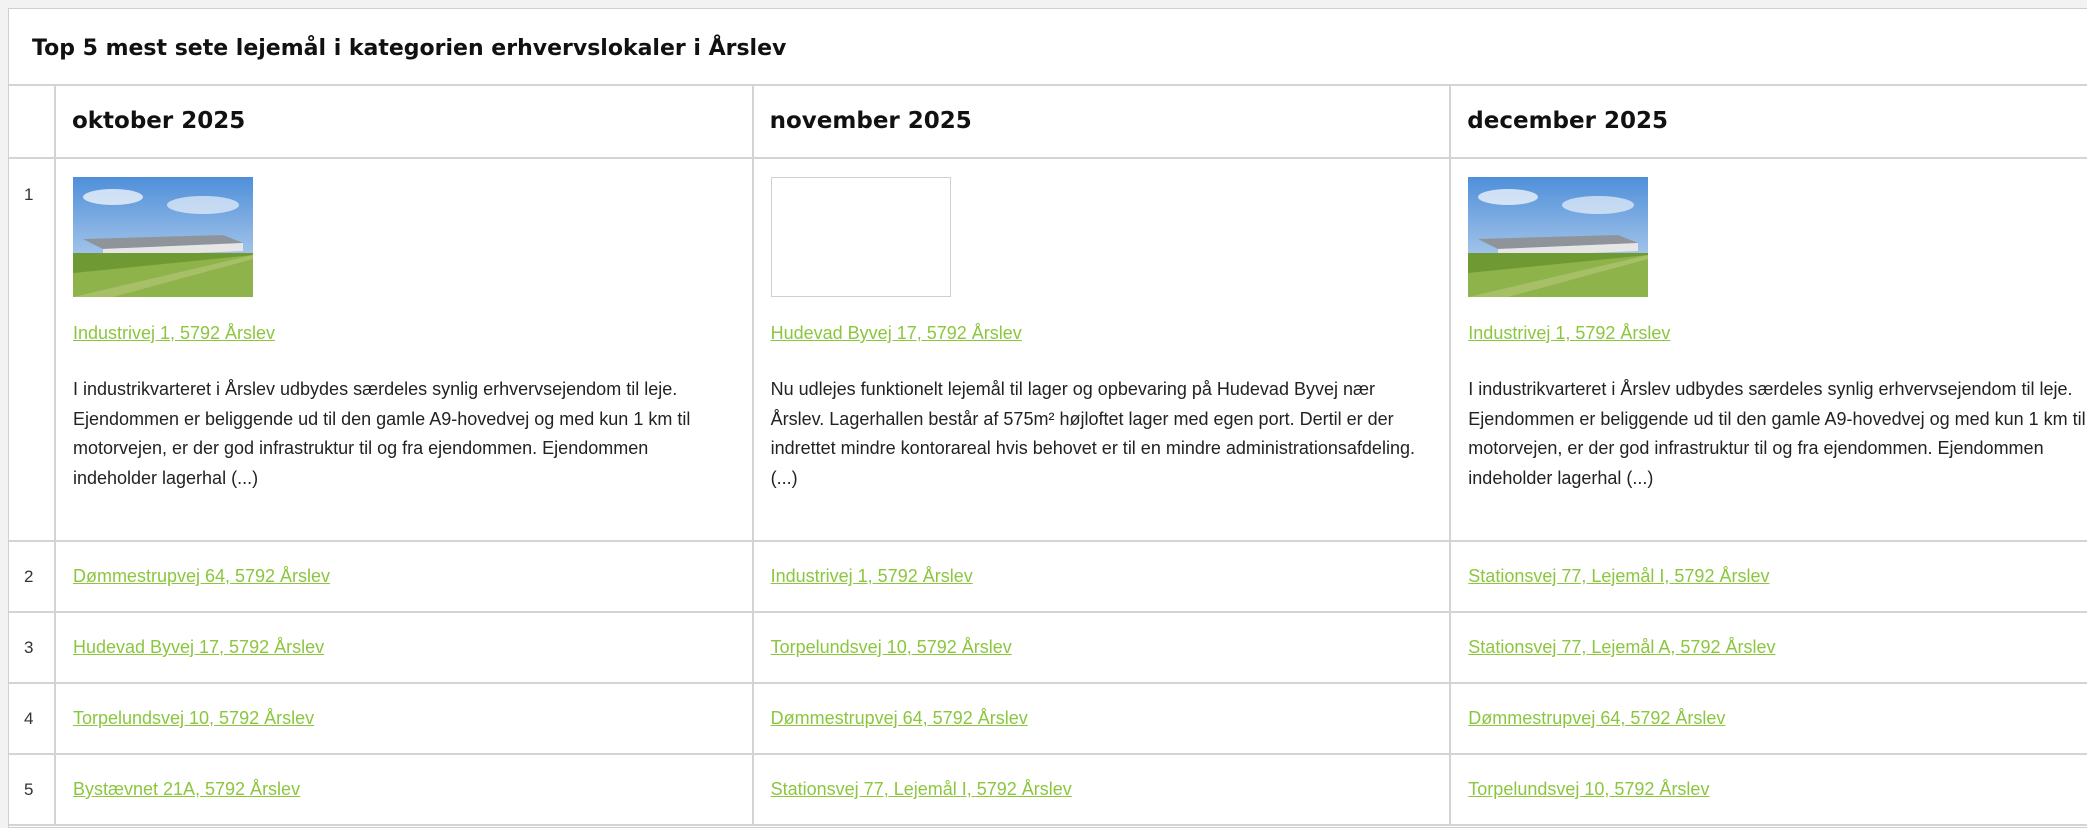 The height and width of the screenshot is (828, 2087). Describe the element at coordinates (32, 122) in the screenshot. I see `rank-header` at that location.